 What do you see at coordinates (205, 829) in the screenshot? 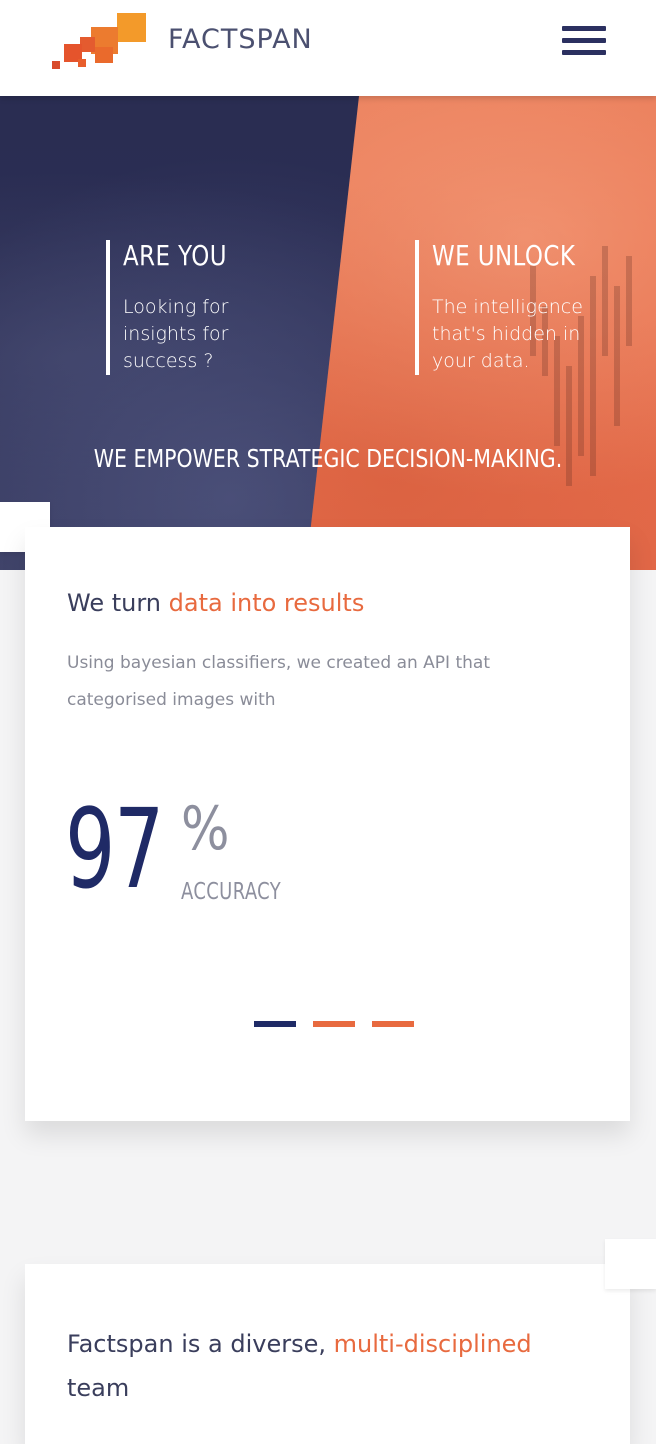
I see `stat-unit: %` at bounding box center [205, 829].